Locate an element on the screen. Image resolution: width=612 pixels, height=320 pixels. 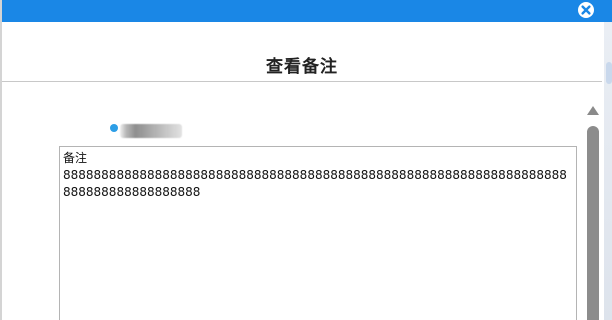
page-title: 查看备注 is located at coordinates (302, 67).